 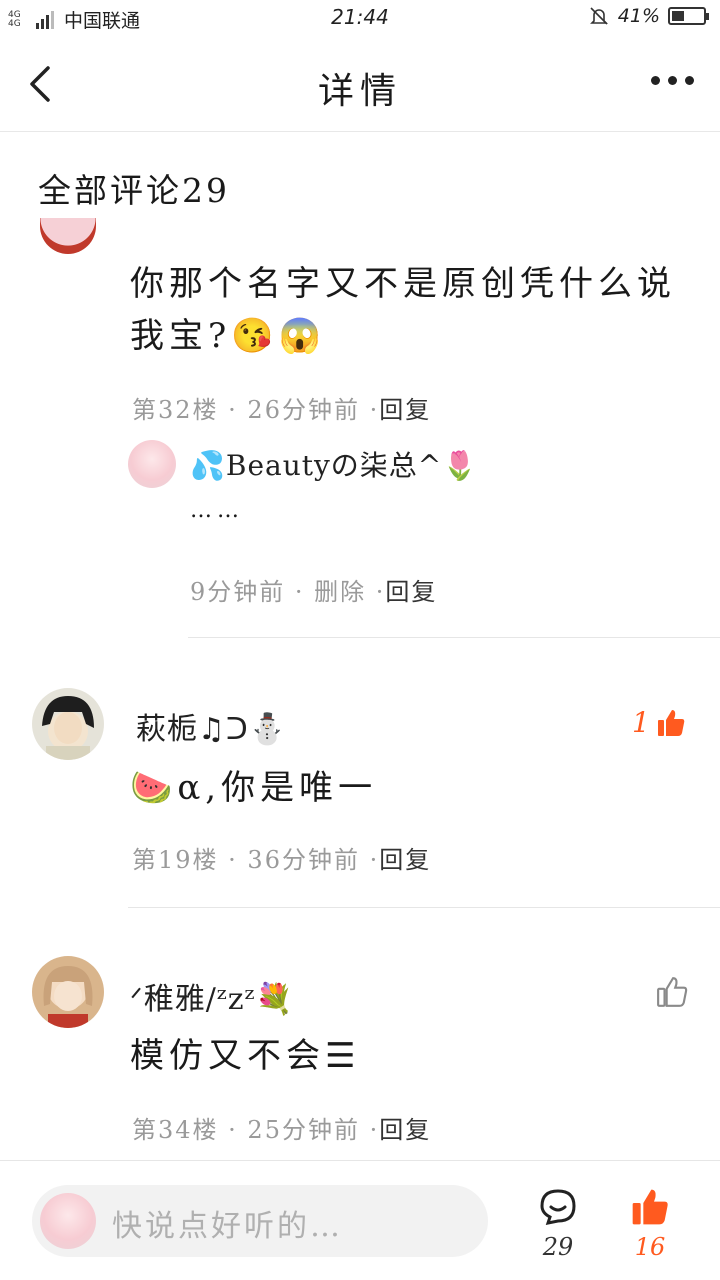 What do you see at coordinates (688, 16) in the screenshot?
I see `battery-icon` at bounding box center [688, 16].